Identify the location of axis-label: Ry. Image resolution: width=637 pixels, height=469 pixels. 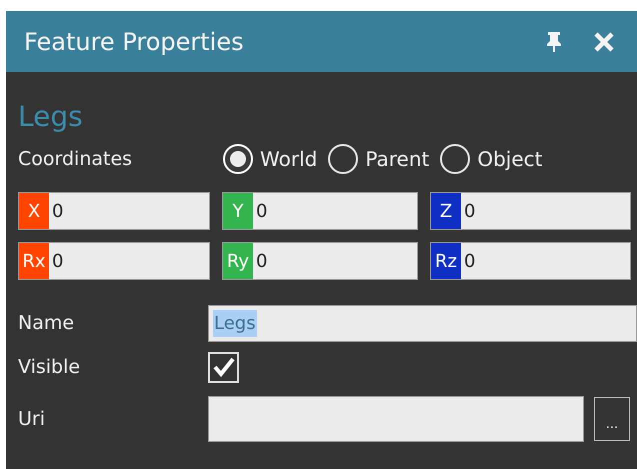
(238, 261).